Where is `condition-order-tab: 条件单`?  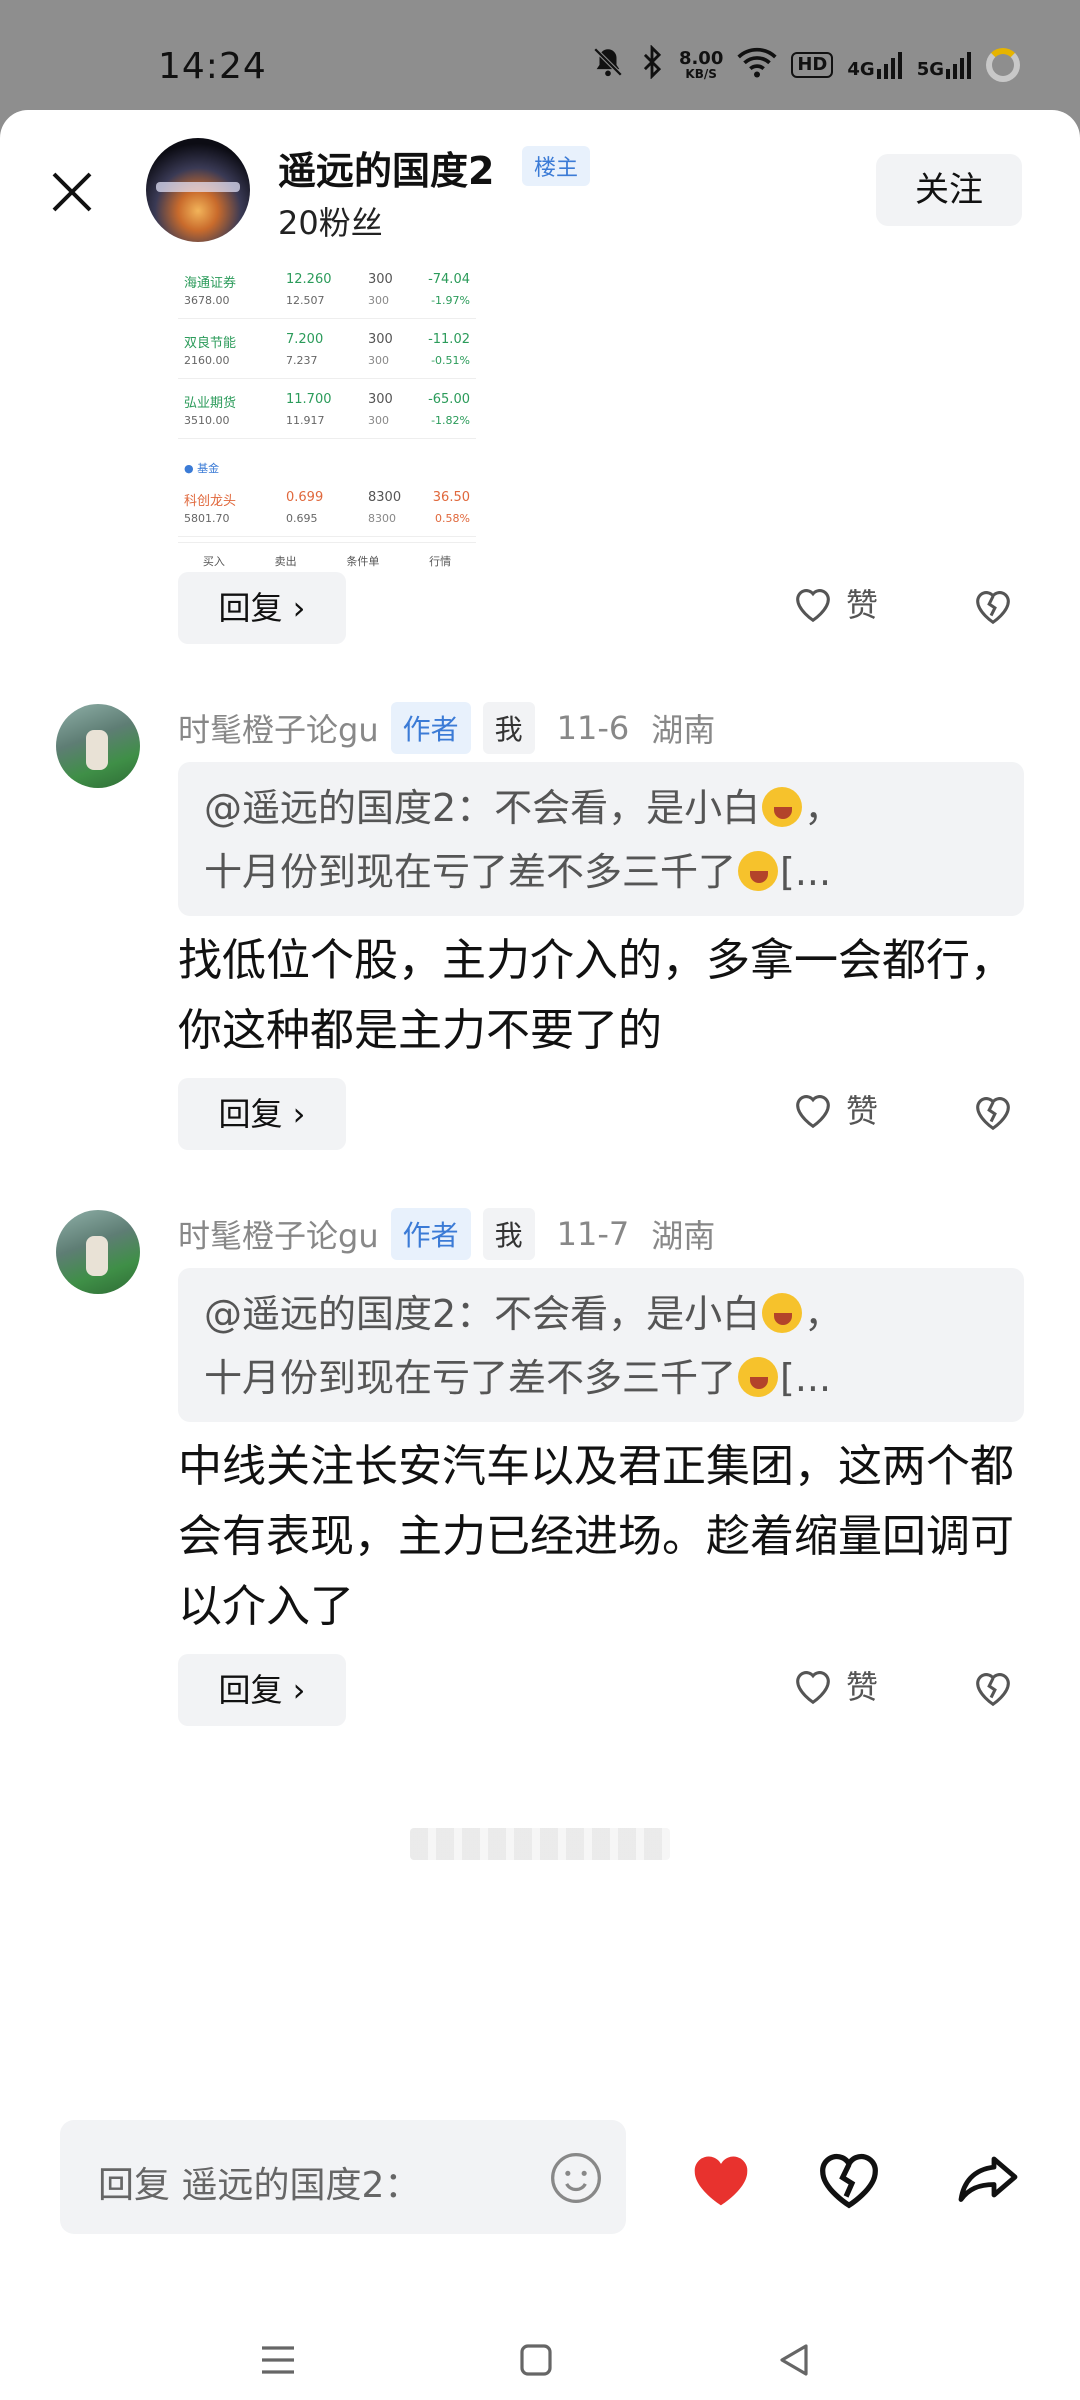 condition-order-tab: 条件单 is located at coordinates (363, 561).